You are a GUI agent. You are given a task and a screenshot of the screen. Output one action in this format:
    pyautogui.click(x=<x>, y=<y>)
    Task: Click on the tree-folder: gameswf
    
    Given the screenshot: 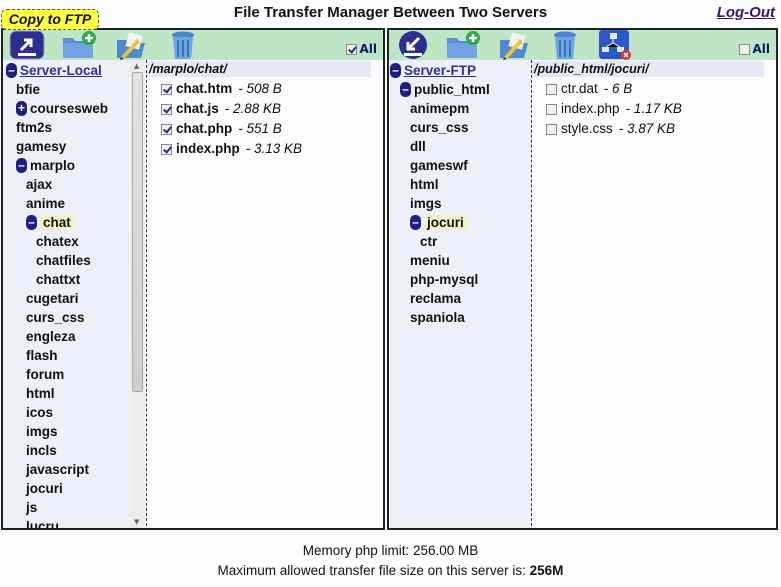 What is the action you would take?
    pyautogui.click(x=439, y=165)
    